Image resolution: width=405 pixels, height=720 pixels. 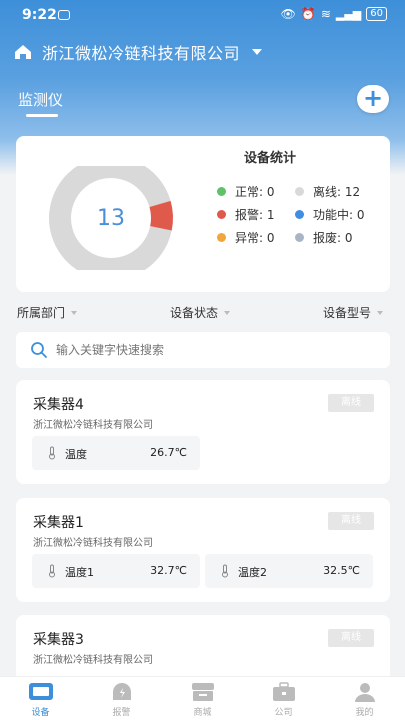 I want to click on device-card: 采集器1 浙江微松冷链科技有限公司 离线 温度1 32.7℃ 温度2 32.5℃, so click(x=203, y=550).